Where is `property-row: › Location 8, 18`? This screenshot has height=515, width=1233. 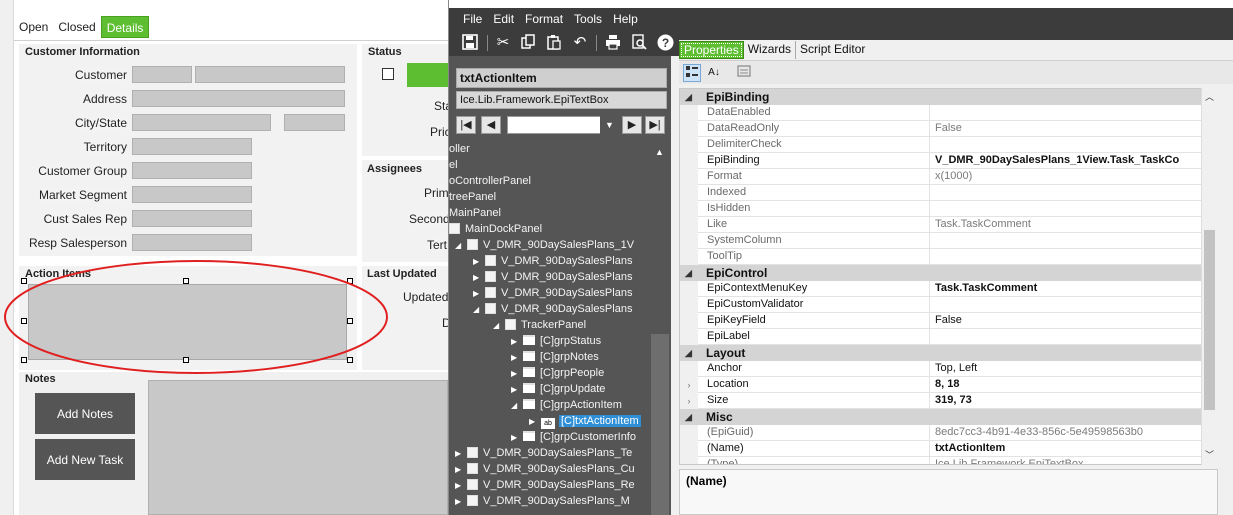
property-row: › Location 8, 18 is located at coordinates (948, 385).